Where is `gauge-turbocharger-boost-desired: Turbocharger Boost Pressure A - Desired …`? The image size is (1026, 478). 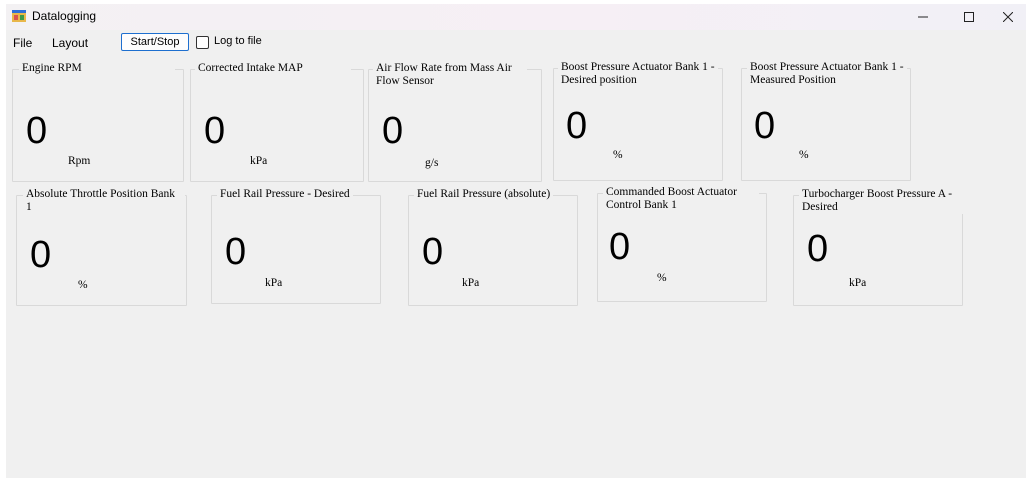
gauge-turbocharger-boost-desired: Turbocharger Boost Pressure A - Desired … is located at coordinates (879, 247).